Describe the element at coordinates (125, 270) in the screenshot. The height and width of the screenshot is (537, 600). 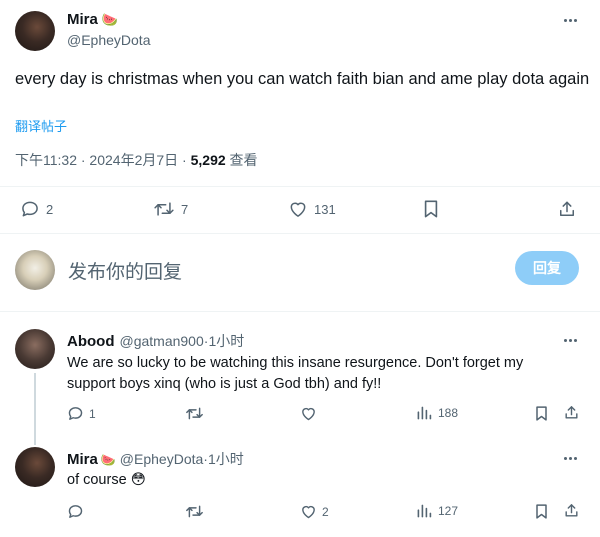
I see `reply-composer-input: 发布你的回复` at that location.